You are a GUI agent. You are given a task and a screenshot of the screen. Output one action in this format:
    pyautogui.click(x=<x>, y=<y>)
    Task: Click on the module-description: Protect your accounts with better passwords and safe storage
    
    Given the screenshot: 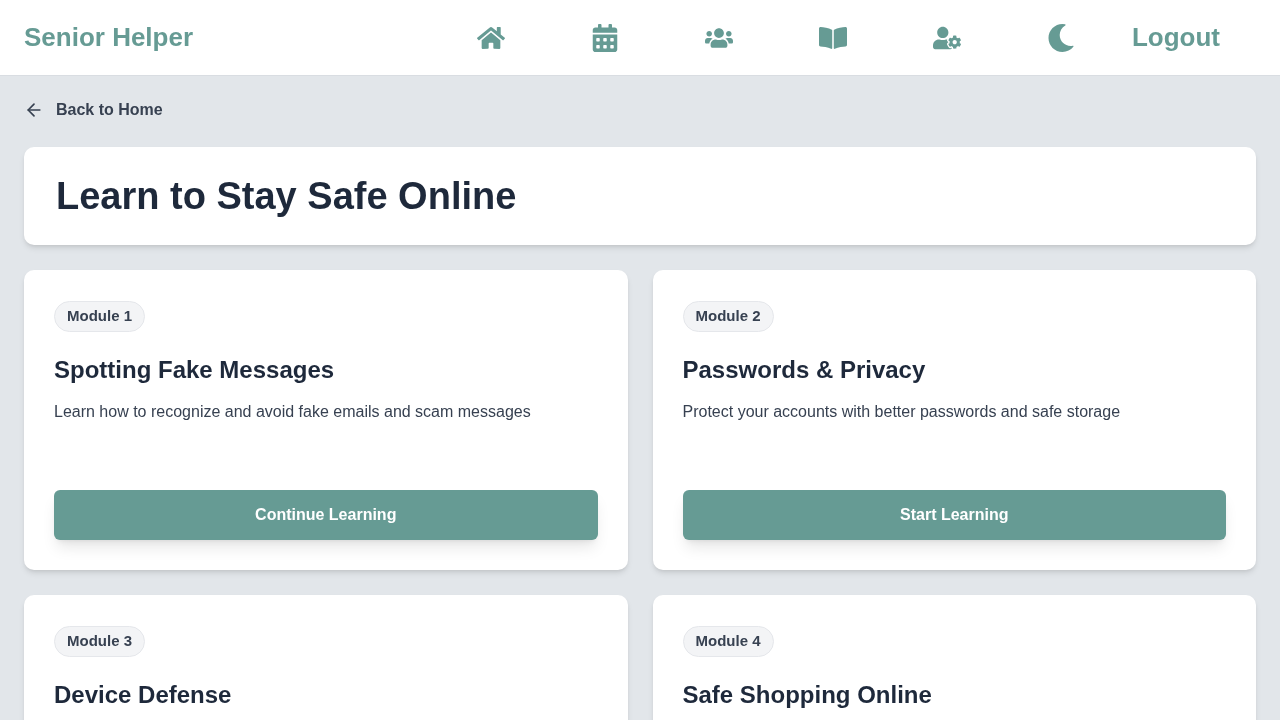 What is the action you would take?
    pyautogui.click(x=902, y=411)
    